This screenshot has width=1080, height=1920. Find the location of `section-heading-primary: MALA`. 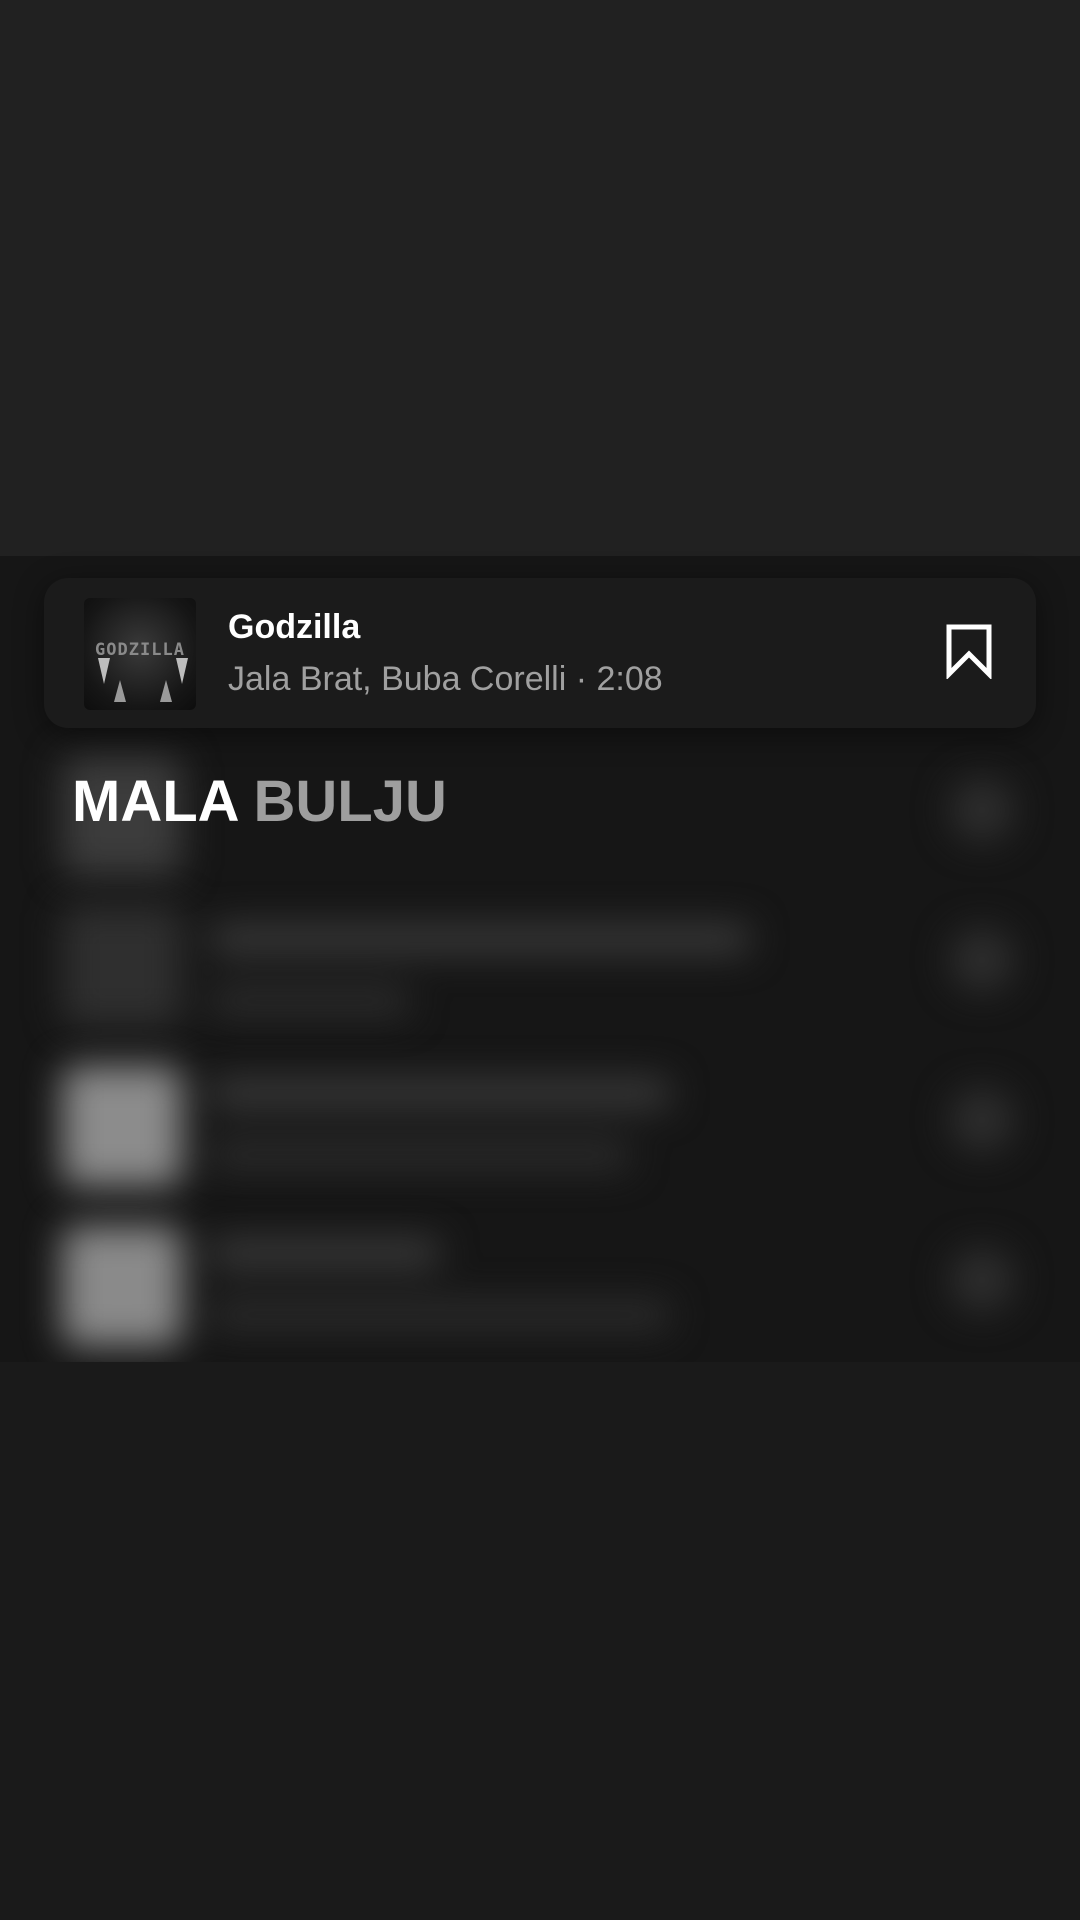

section-heading-primary: MALA is located at coordinates (155, 801).